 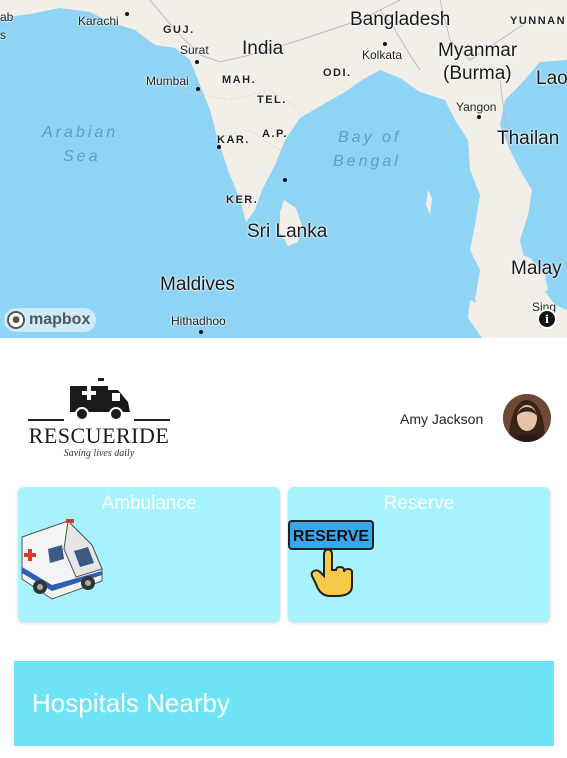 I want to click on avatar-portrait, so click(x=527, y=418).